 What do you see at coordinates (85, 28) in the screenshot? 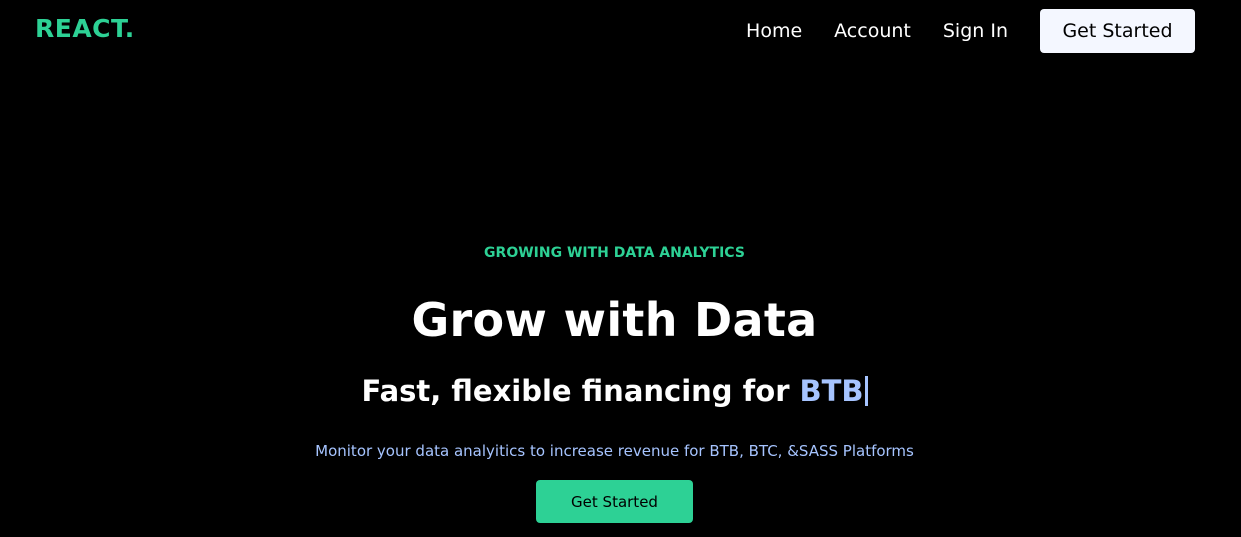
I see `logo: REACT.` at bounding box center [85, 28].